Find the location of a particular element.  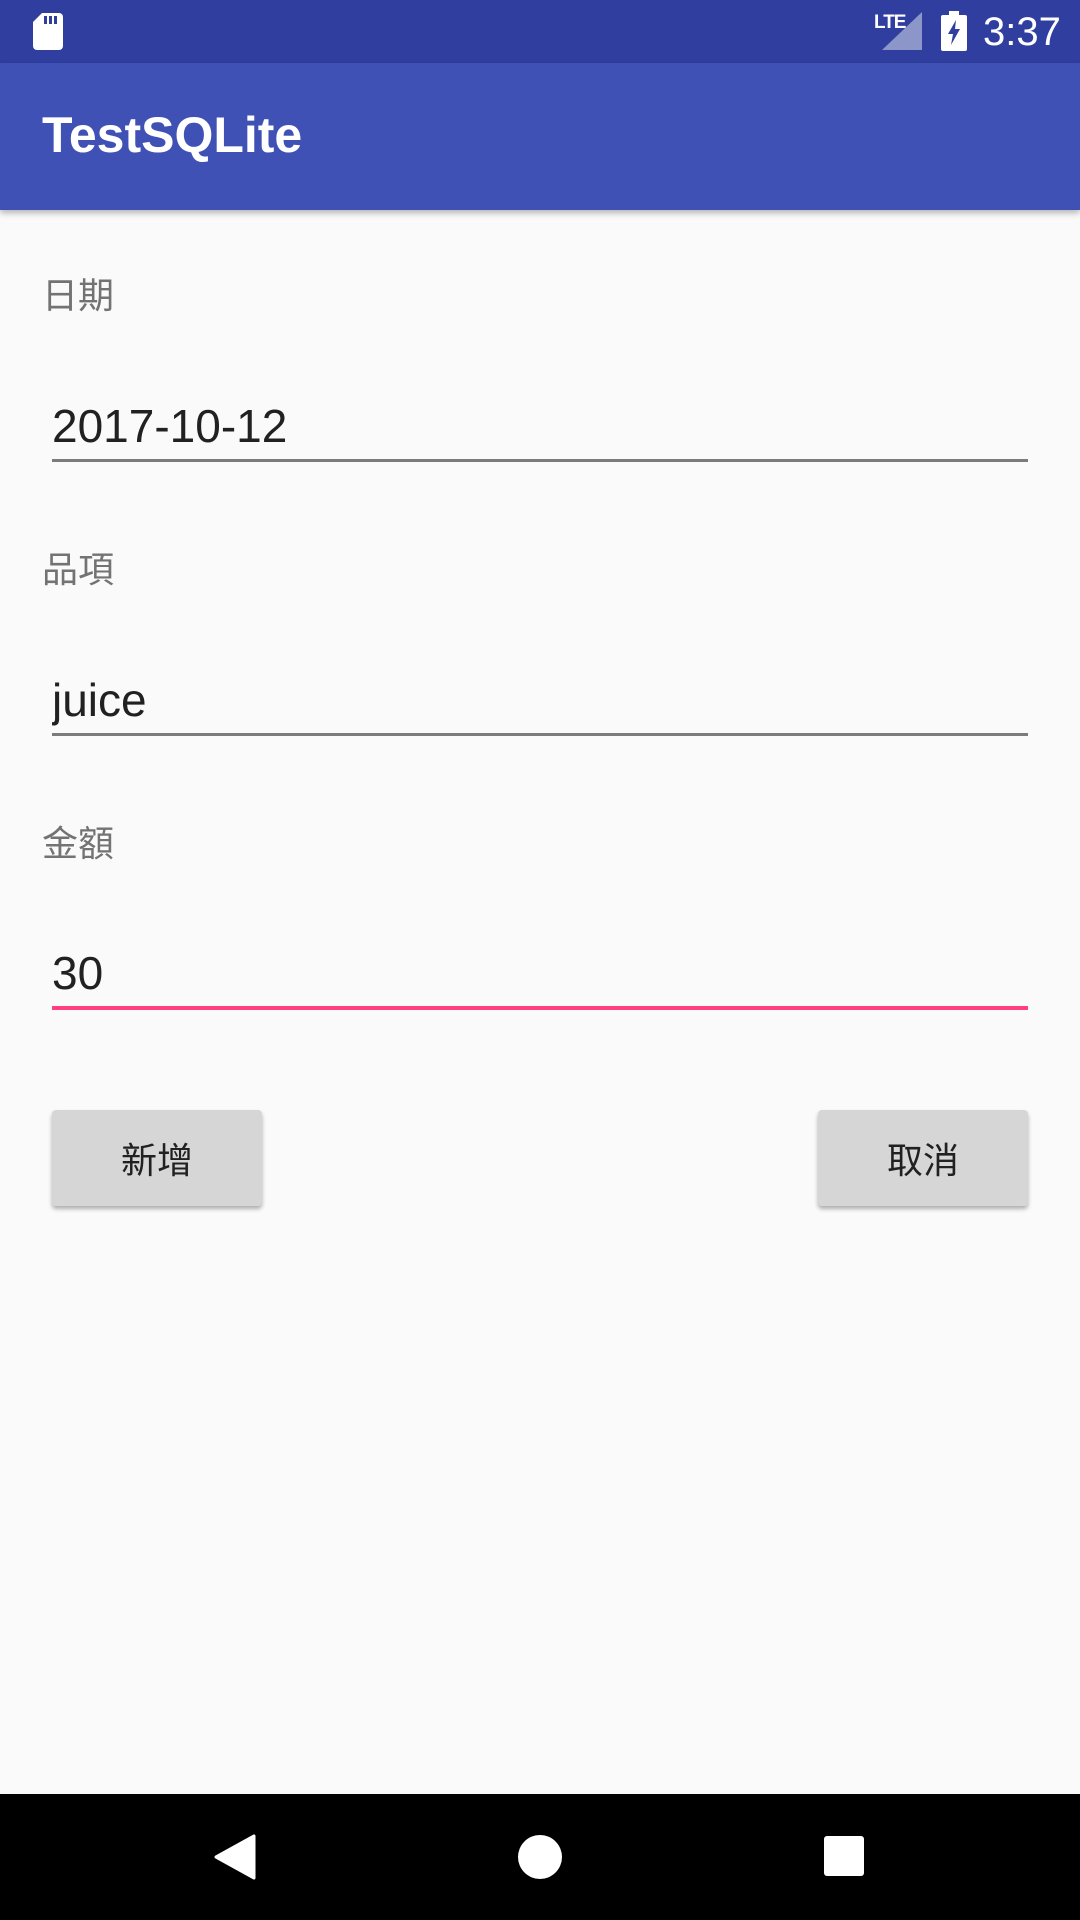

add-button: 新增 is located at coordinates (157, 1158).